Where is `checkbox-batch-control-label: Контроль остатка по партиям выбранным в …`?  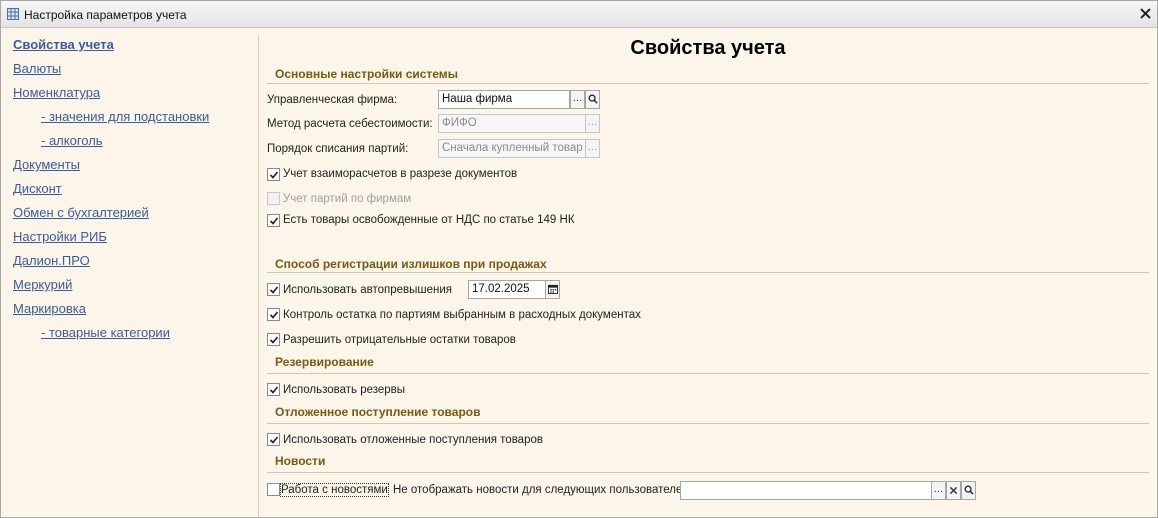
checkbox-batch-control-label: Контроль остатка по партиям выбранным в … is located at coordinates (462, 315).